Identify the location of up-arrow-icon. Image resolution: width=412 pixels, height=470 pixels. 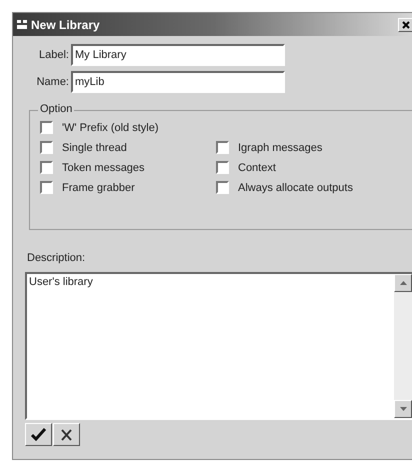
(403, 283).